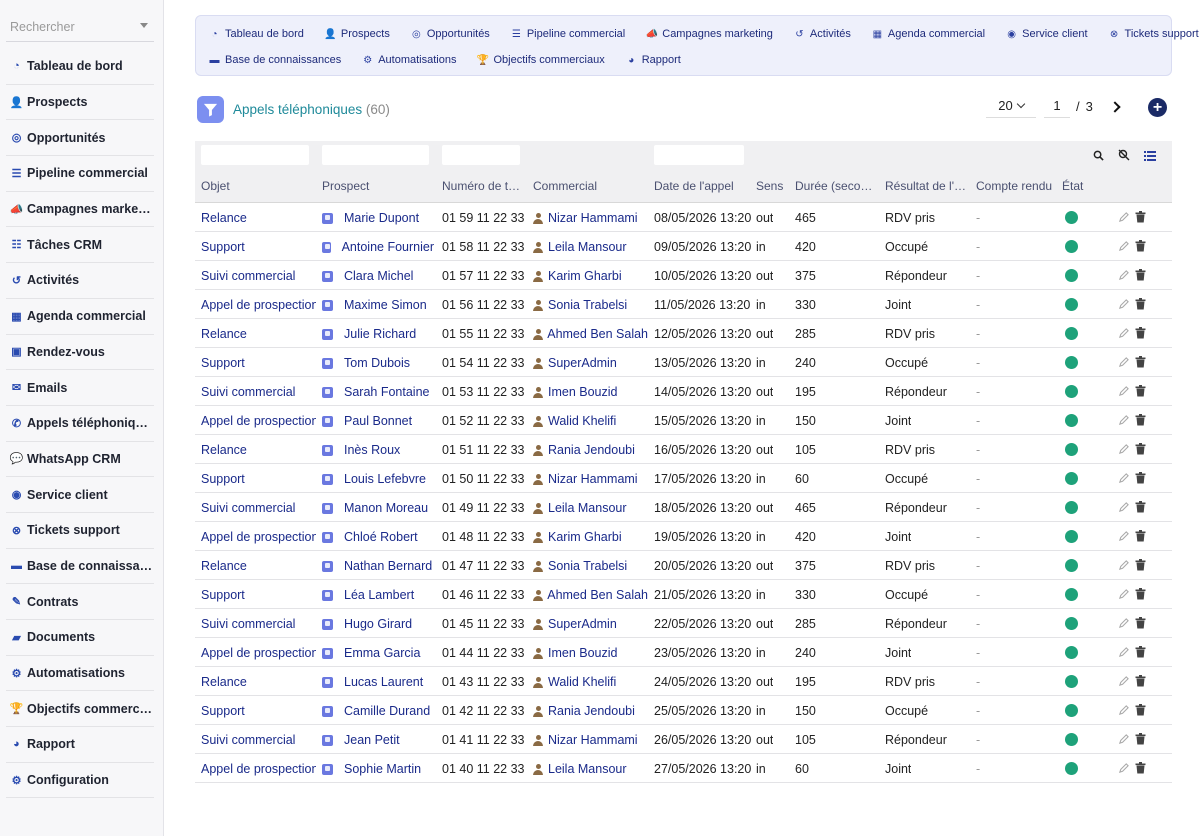 The width and height of the screenshot is (1200, 836). I want to click on sidebar-item-opportunites: ◎ Opportunités, so click(80, 138).